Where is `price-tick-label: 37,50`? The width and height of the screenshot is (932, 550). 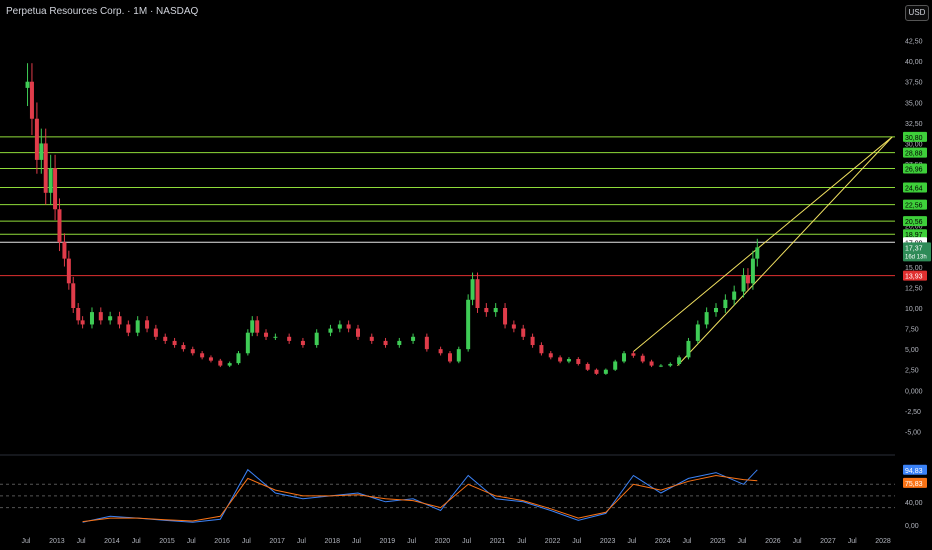 price-tick-label: 37,50 is located at coordinates (914, 83).